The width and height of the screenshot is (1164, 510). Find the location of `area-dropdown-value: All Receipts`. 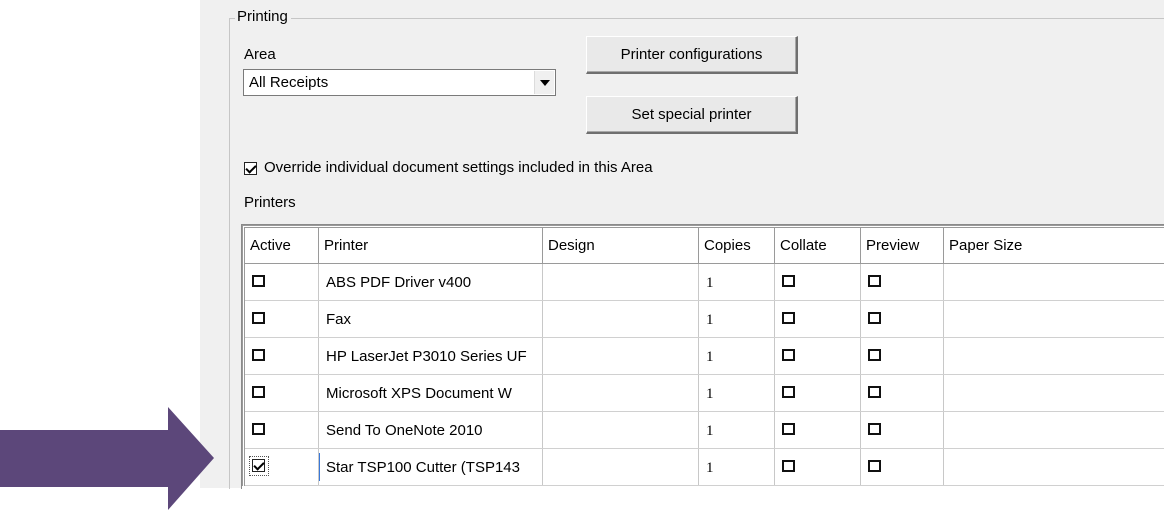

area-dropdown-value: All Receipts is located at coordinates (289, 82).